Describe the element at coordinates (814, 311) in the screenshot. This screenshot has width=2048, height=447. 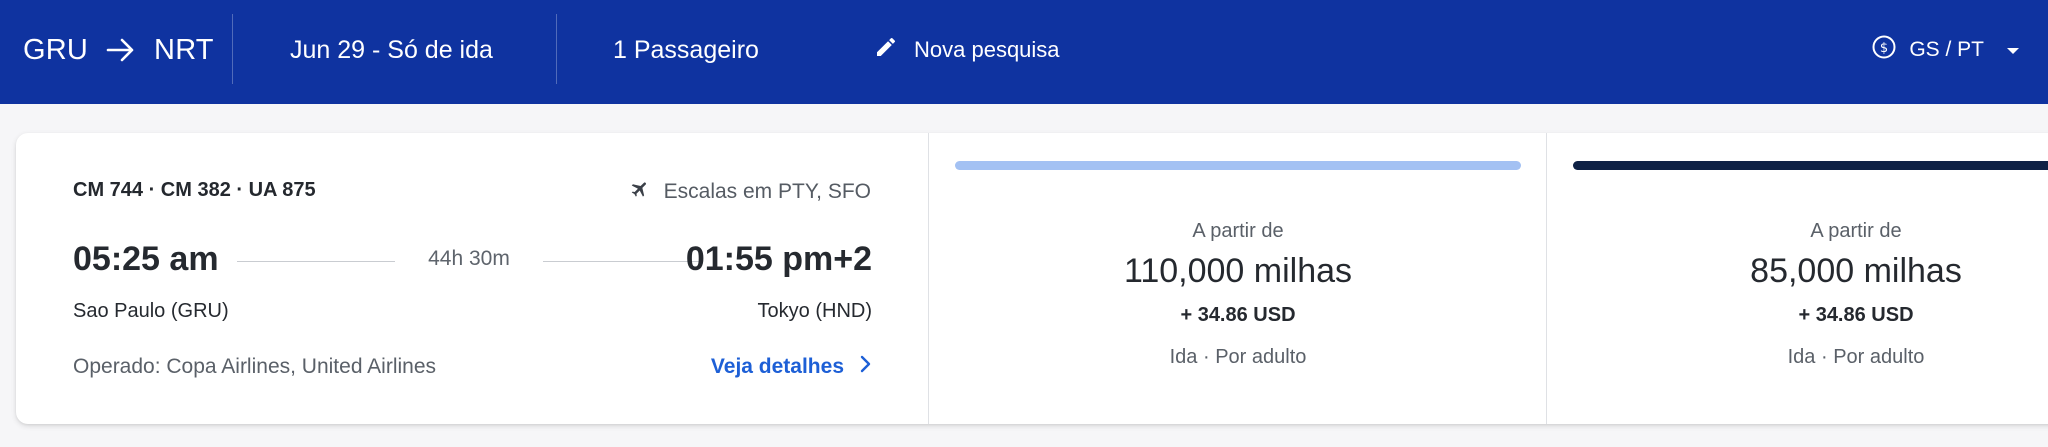
I see `arrival-city: Tokyo (HND)` at that location.